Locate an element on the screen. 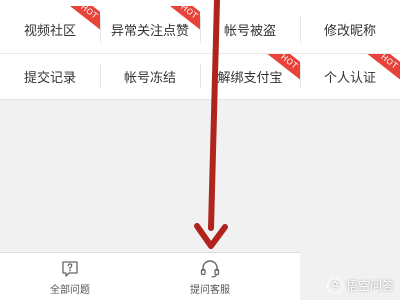  topic-submission-records: 提交记录 is located at coordinates (50, 76).